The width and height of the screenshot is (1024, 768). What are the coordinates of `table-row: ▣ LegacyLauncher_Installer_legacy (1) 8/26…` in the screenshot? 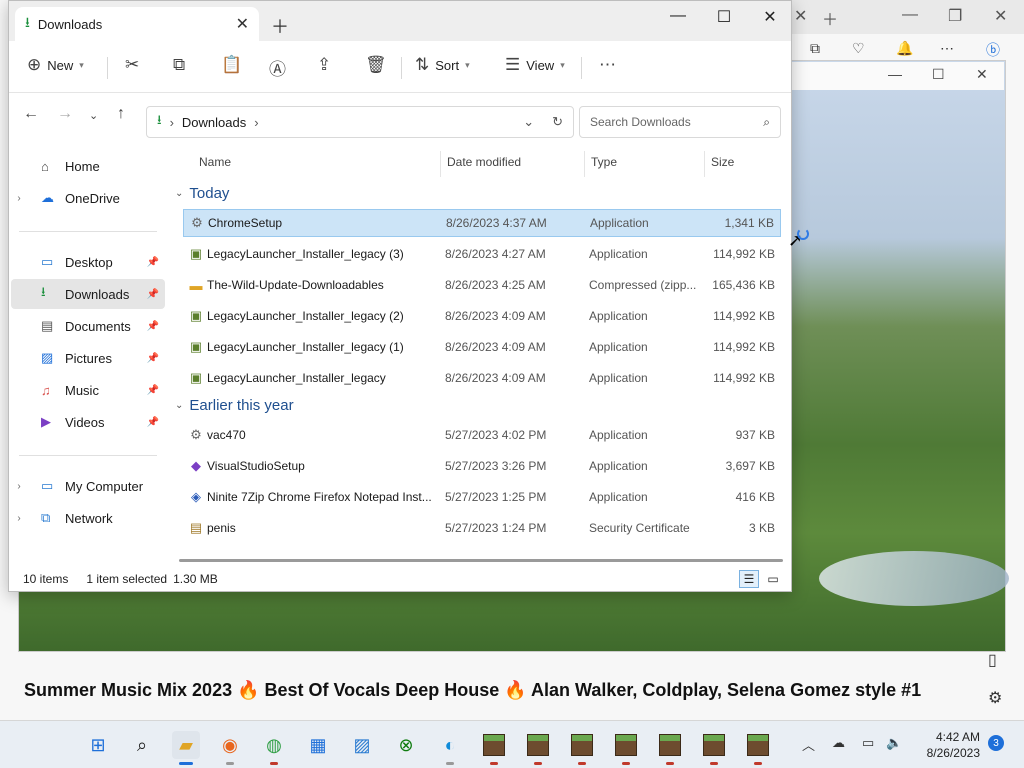 It's located at (482, 347).